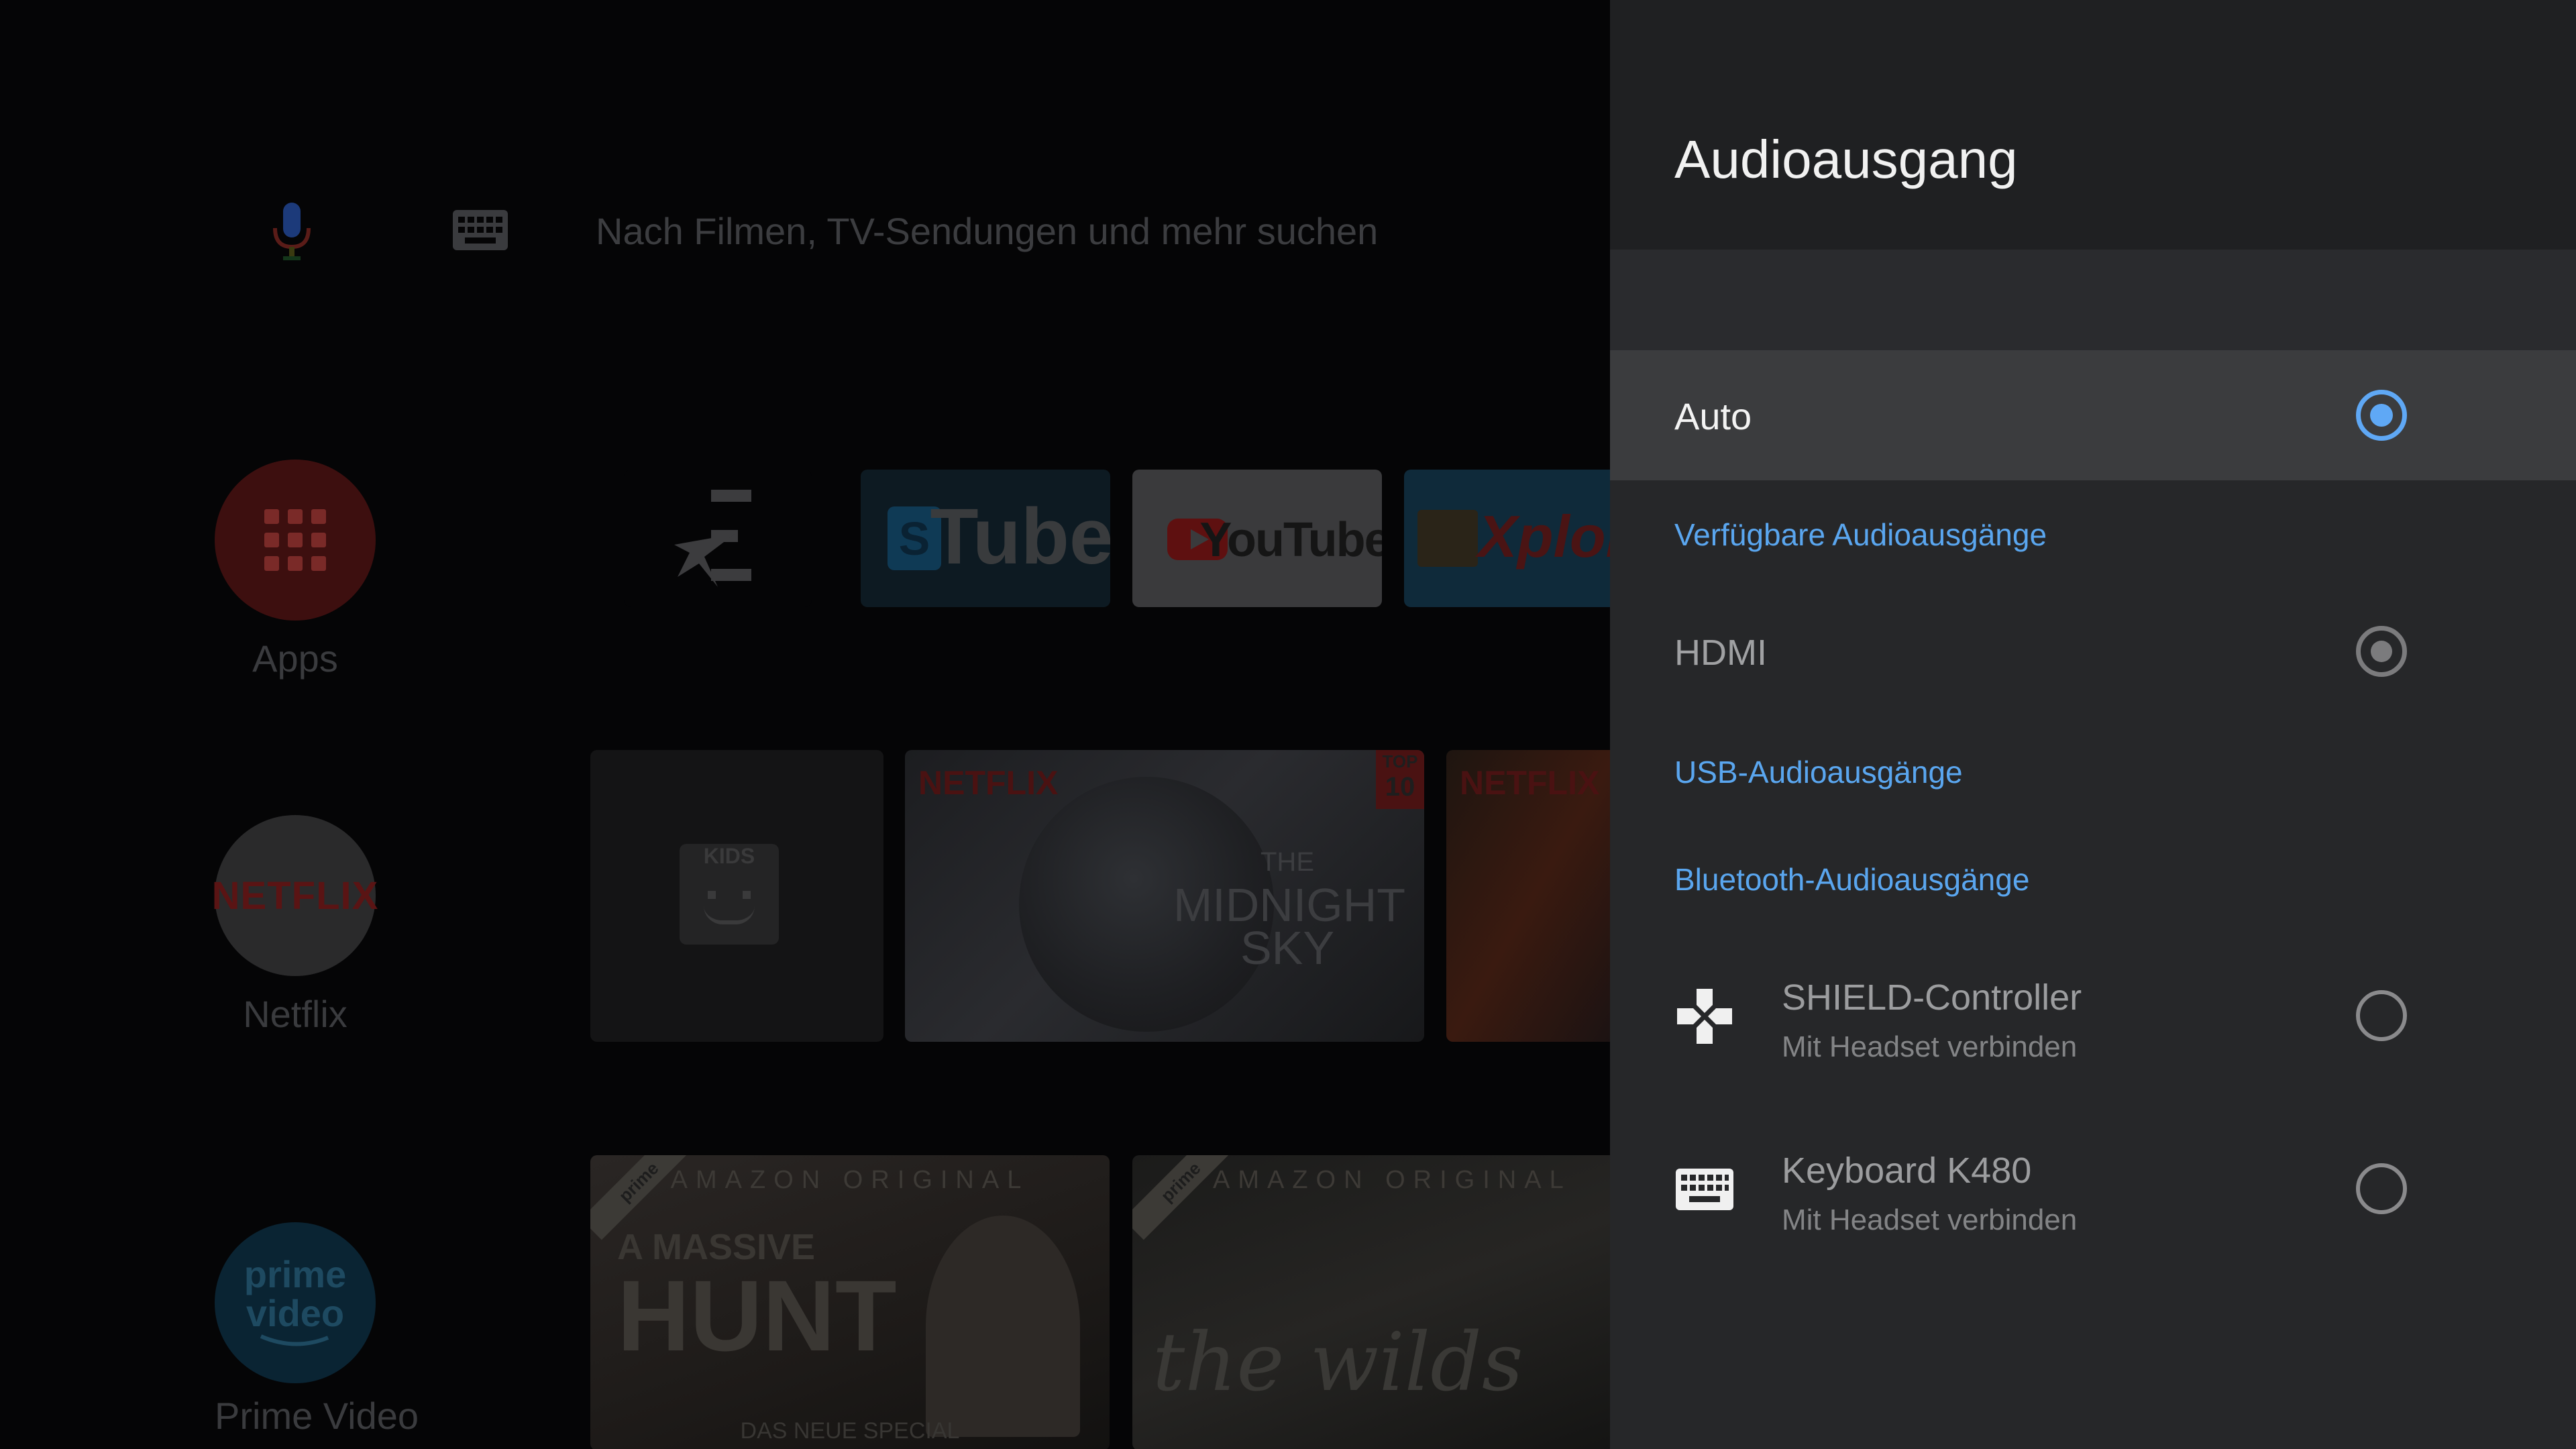 Image resolution: width=2576 pixels, height=1449 pixels. What do you see at coordinates (2093, 300) in the screenshot?
I see `panel-subheader` at bounding box center [2093, 300].